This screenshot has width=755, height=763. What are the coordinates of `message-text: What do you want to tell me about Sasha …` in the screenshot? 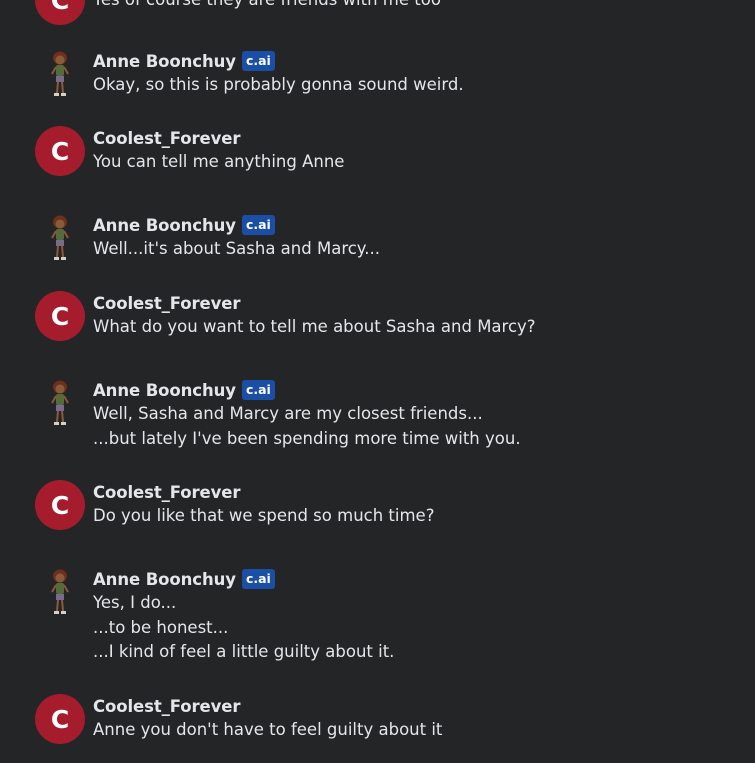 It's located at (314, 326).